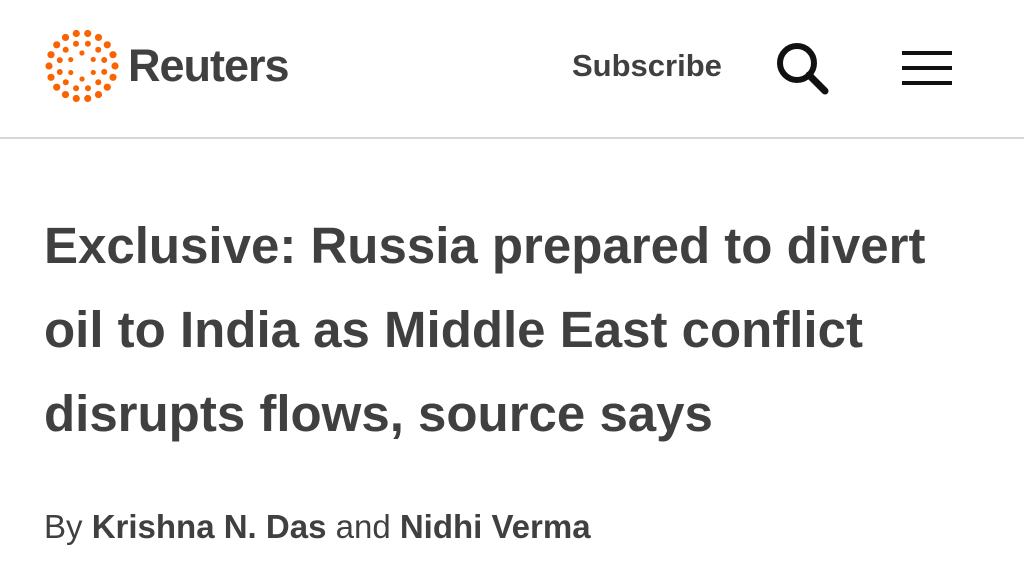  Describe the element at coordinates (209, 526) in the screenshot. I see `author-link-krishna-das: Krishna N. Das` at that location.